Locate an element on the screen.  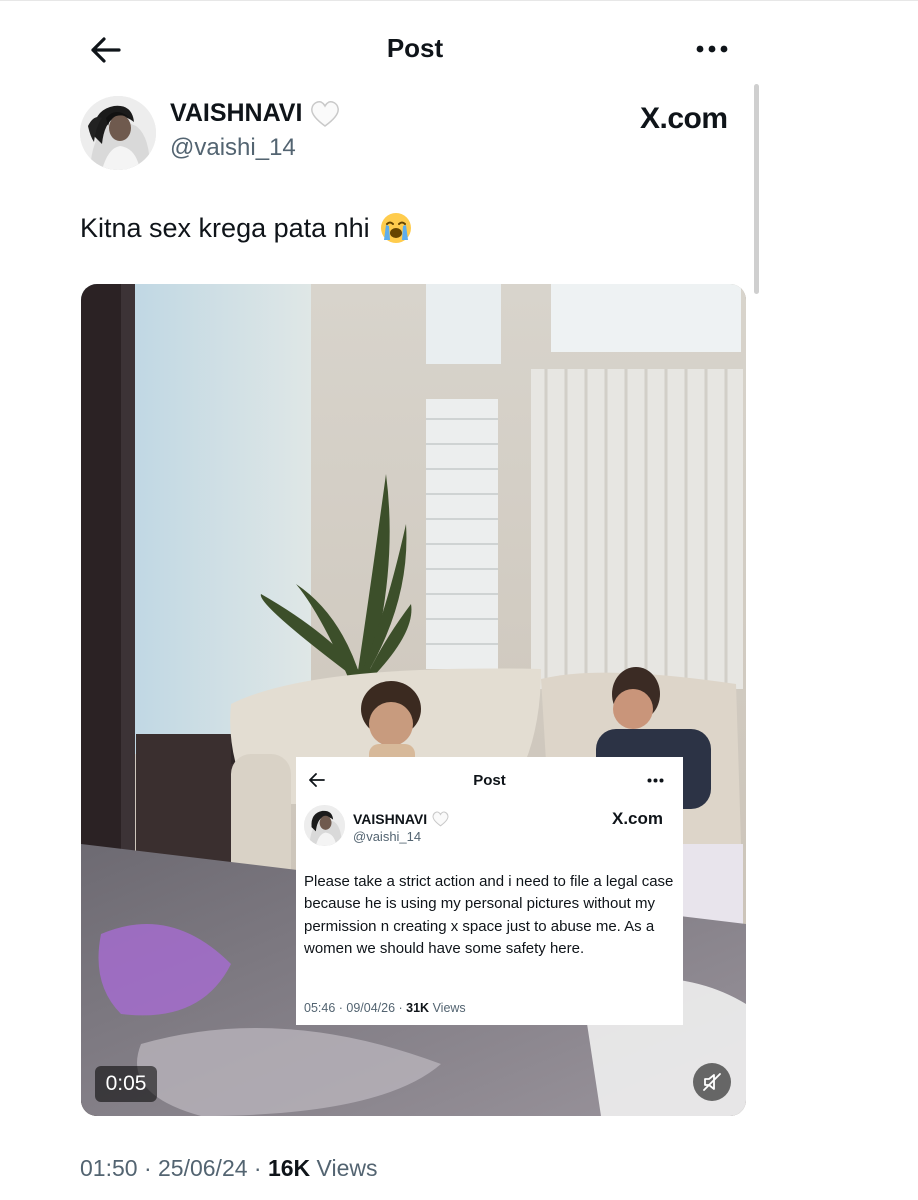
muted-speaker-icon is located at coordinates (712, 1082).